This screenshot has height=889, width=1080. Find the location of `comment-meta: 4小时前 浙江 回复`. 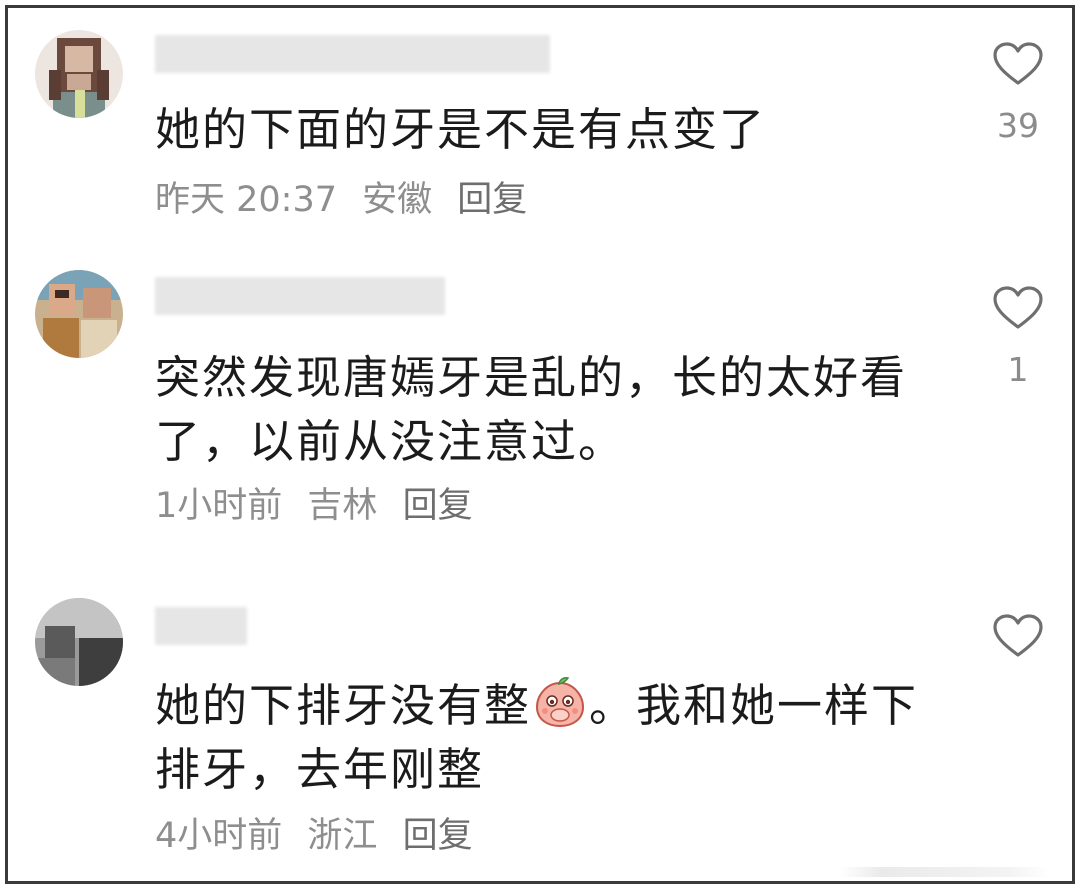

comment-meta: 4小时前 浙江 回复 is located at coordinates (321, 836).